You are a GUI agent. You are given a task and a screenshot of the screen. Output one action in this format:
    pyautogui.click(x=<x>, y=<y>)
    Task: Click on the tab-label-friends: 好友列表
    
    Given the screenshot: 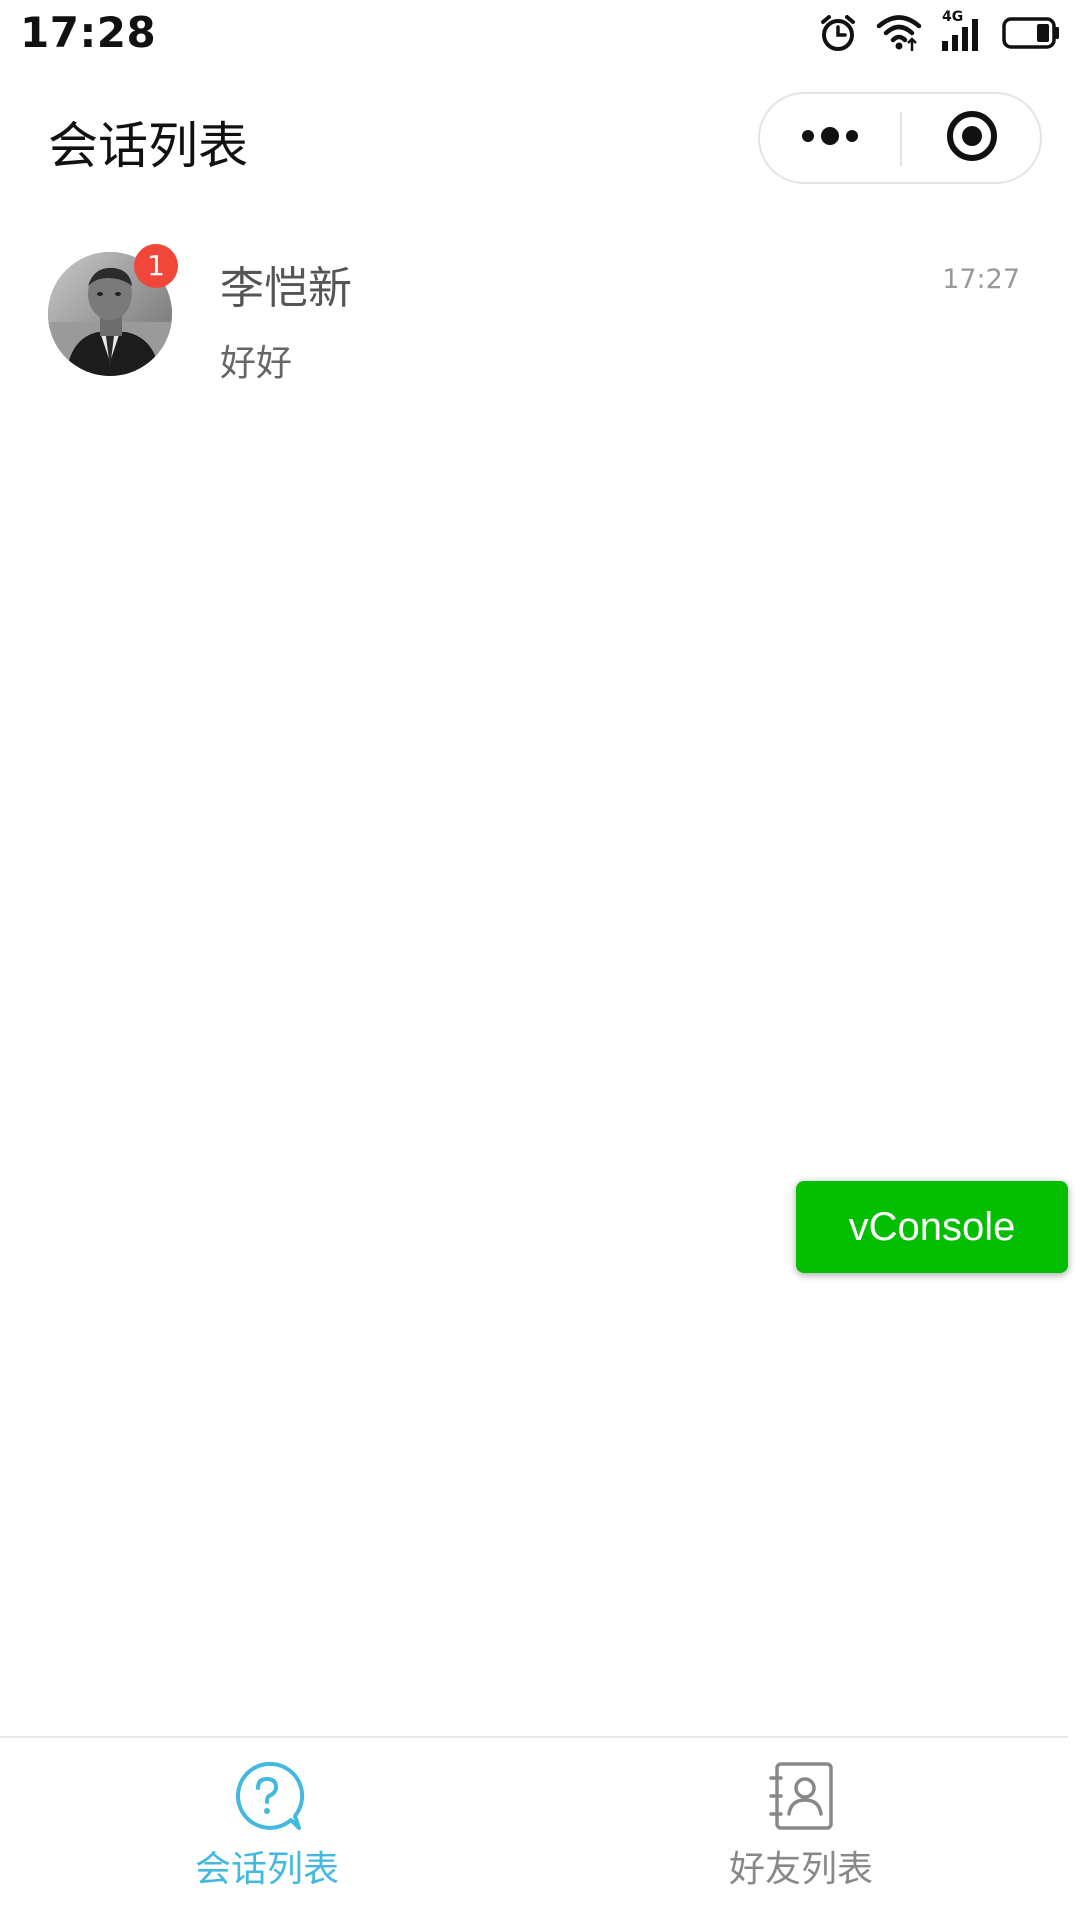 What is the action you would take?
    pyautogui.click(x=800, y=1869)
    